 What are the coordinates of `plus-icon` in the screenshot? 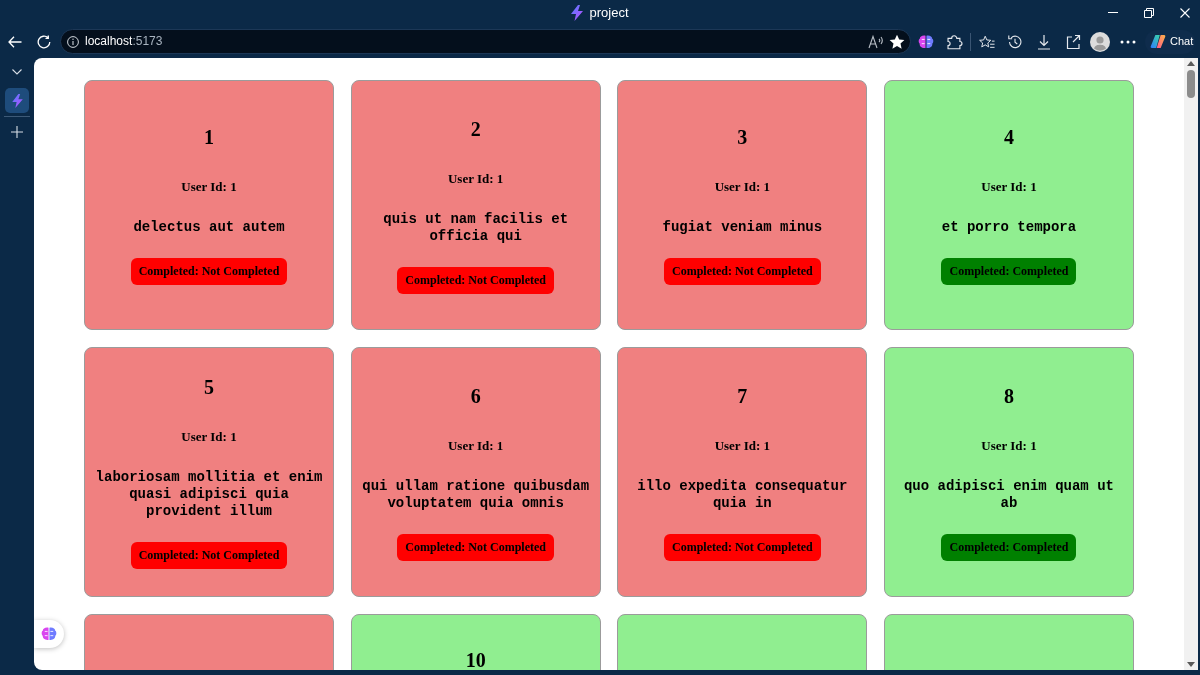 It's located at (17, 132).